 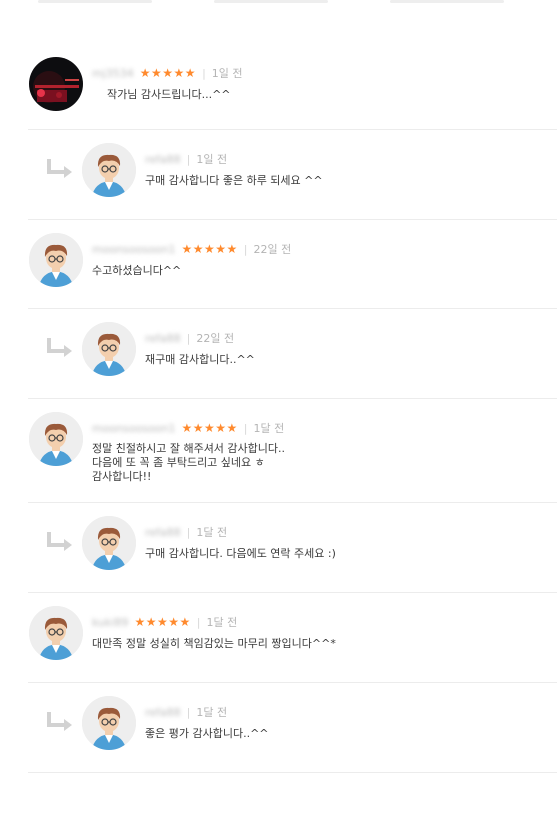 What do you see at coordinates (215, 338) in the screenshot?
I see `reply-date: 22일 전` at bounding box center [215, 338].